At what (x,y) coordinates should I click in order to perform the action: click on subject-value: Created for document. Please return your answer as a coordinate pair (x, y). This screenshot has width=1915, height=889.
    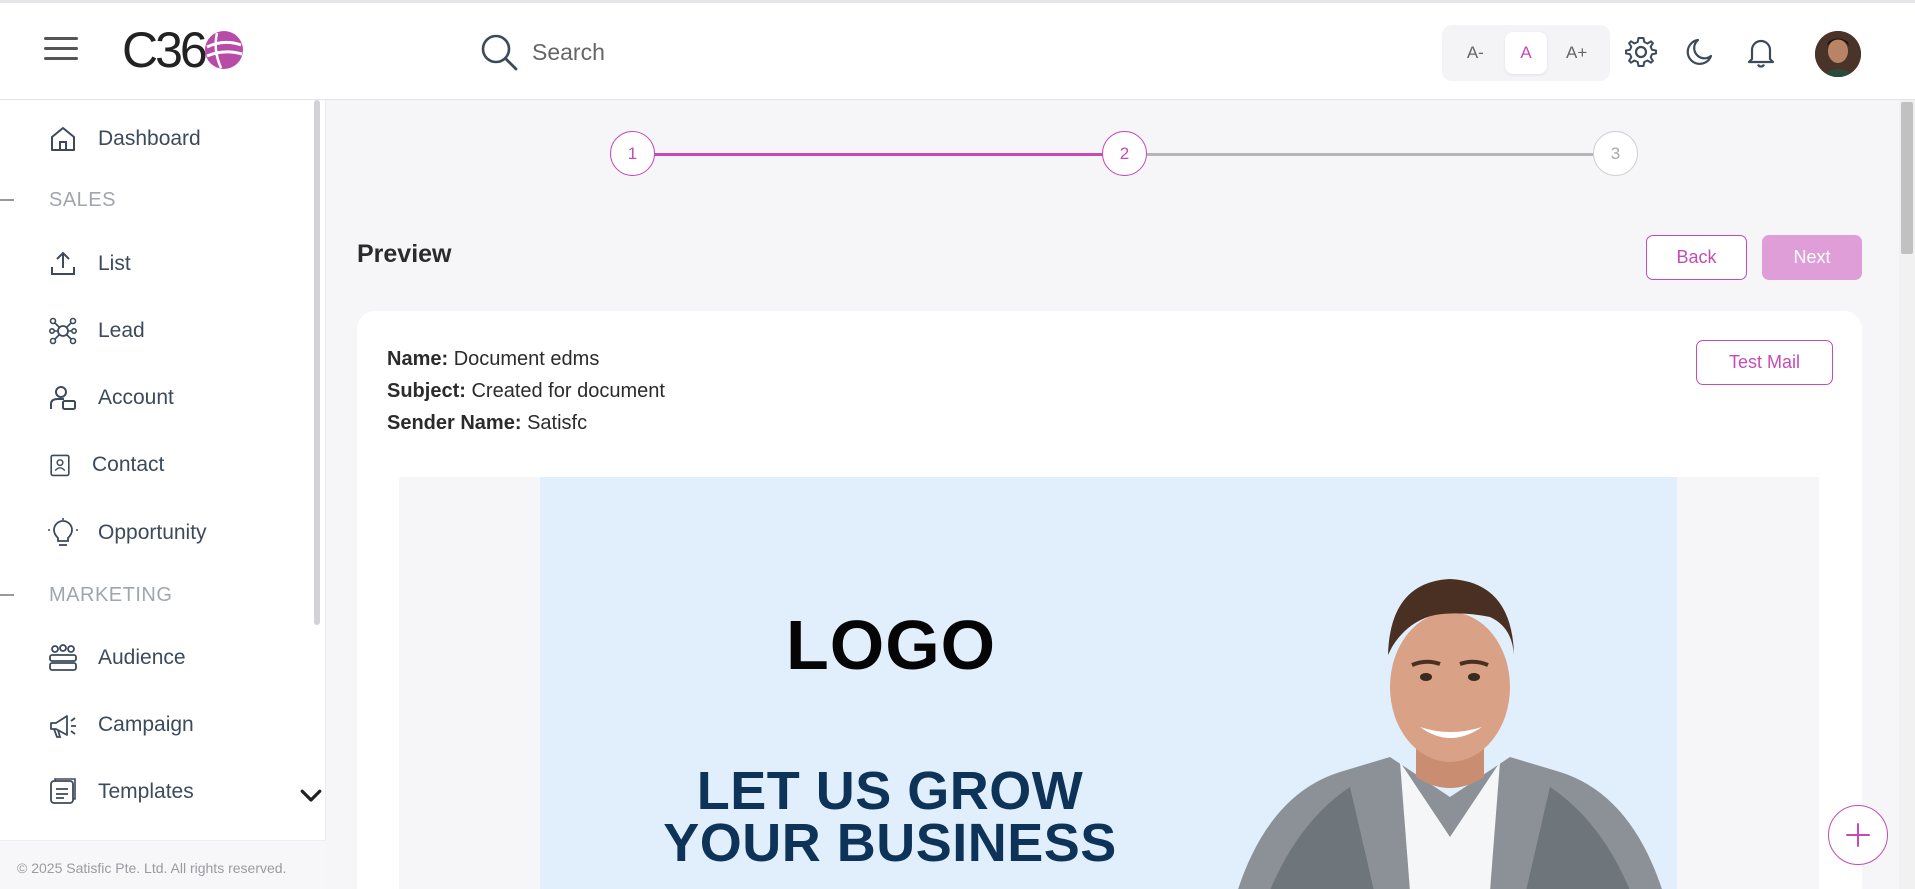
    Looking at the image, I should click on (568, 391).